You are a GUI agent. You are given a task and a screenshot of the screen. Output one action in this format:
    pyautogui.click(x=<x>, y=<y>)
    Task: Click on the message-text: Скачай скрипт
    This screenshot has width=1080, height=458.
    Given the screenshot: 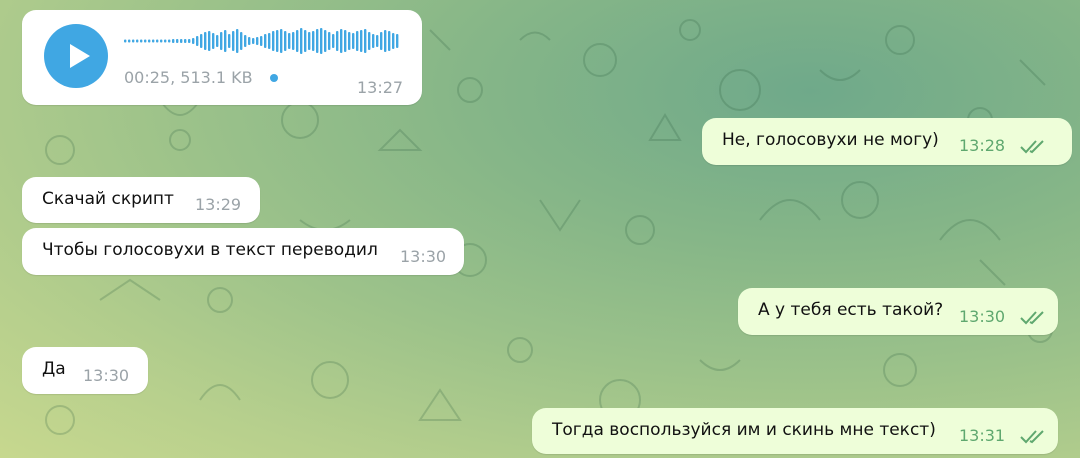 What is the action you would take?
    pyautogui.click(x=108, y=199)
    